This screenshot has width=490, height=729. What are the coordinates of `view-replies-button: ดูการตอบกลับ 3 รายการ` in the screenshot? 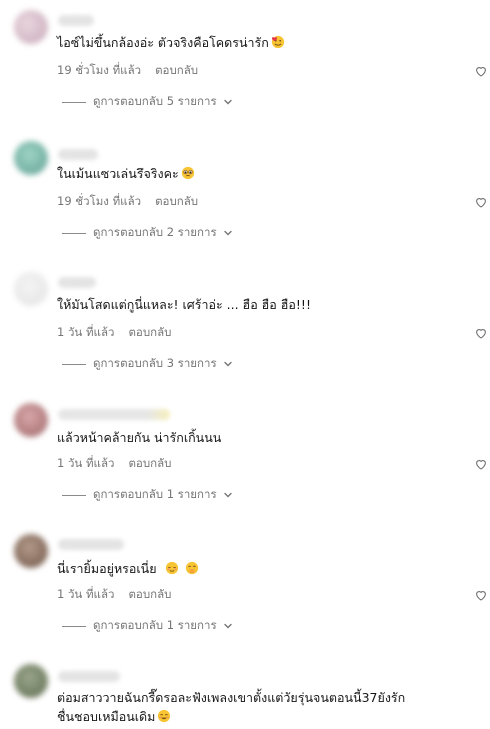 It's located at (147, 364).